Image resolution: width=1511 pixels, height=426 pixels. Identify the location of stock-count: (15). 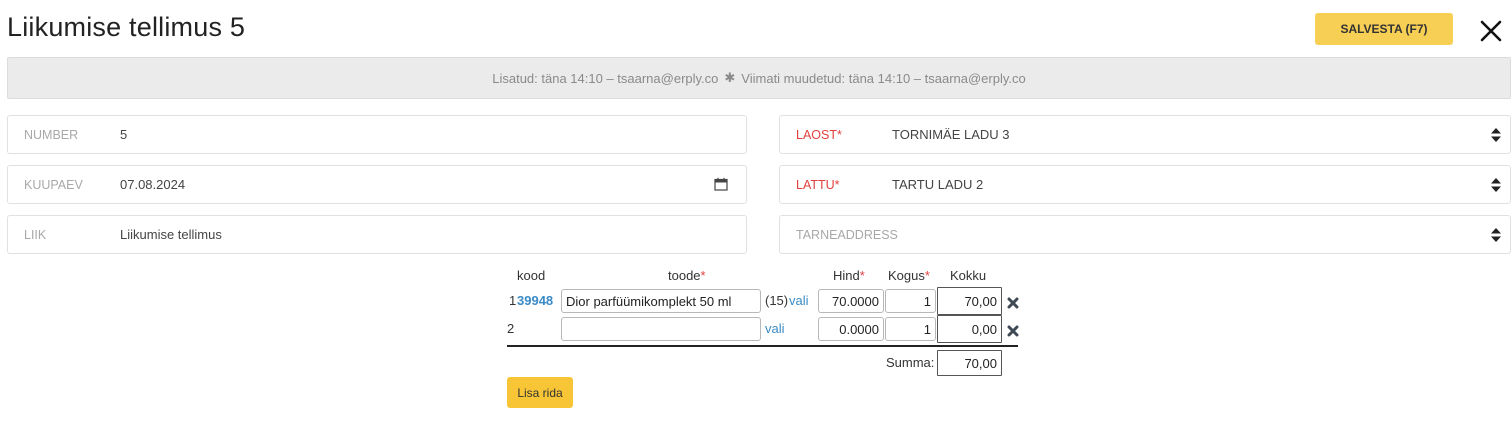
(777, 300).